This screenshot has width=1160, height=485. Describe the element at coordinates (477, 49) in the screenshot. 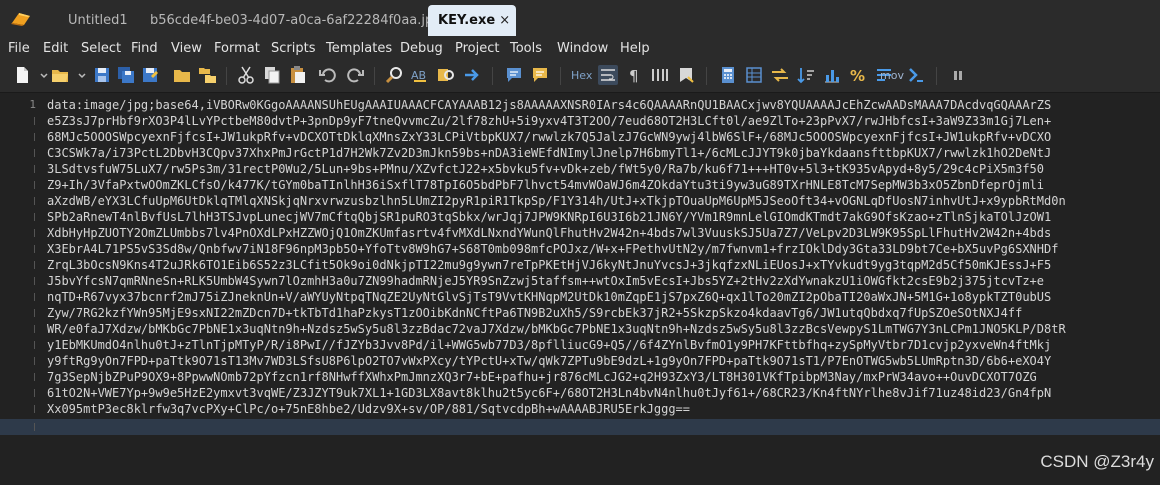

I see `menu-project: Project` at that location.